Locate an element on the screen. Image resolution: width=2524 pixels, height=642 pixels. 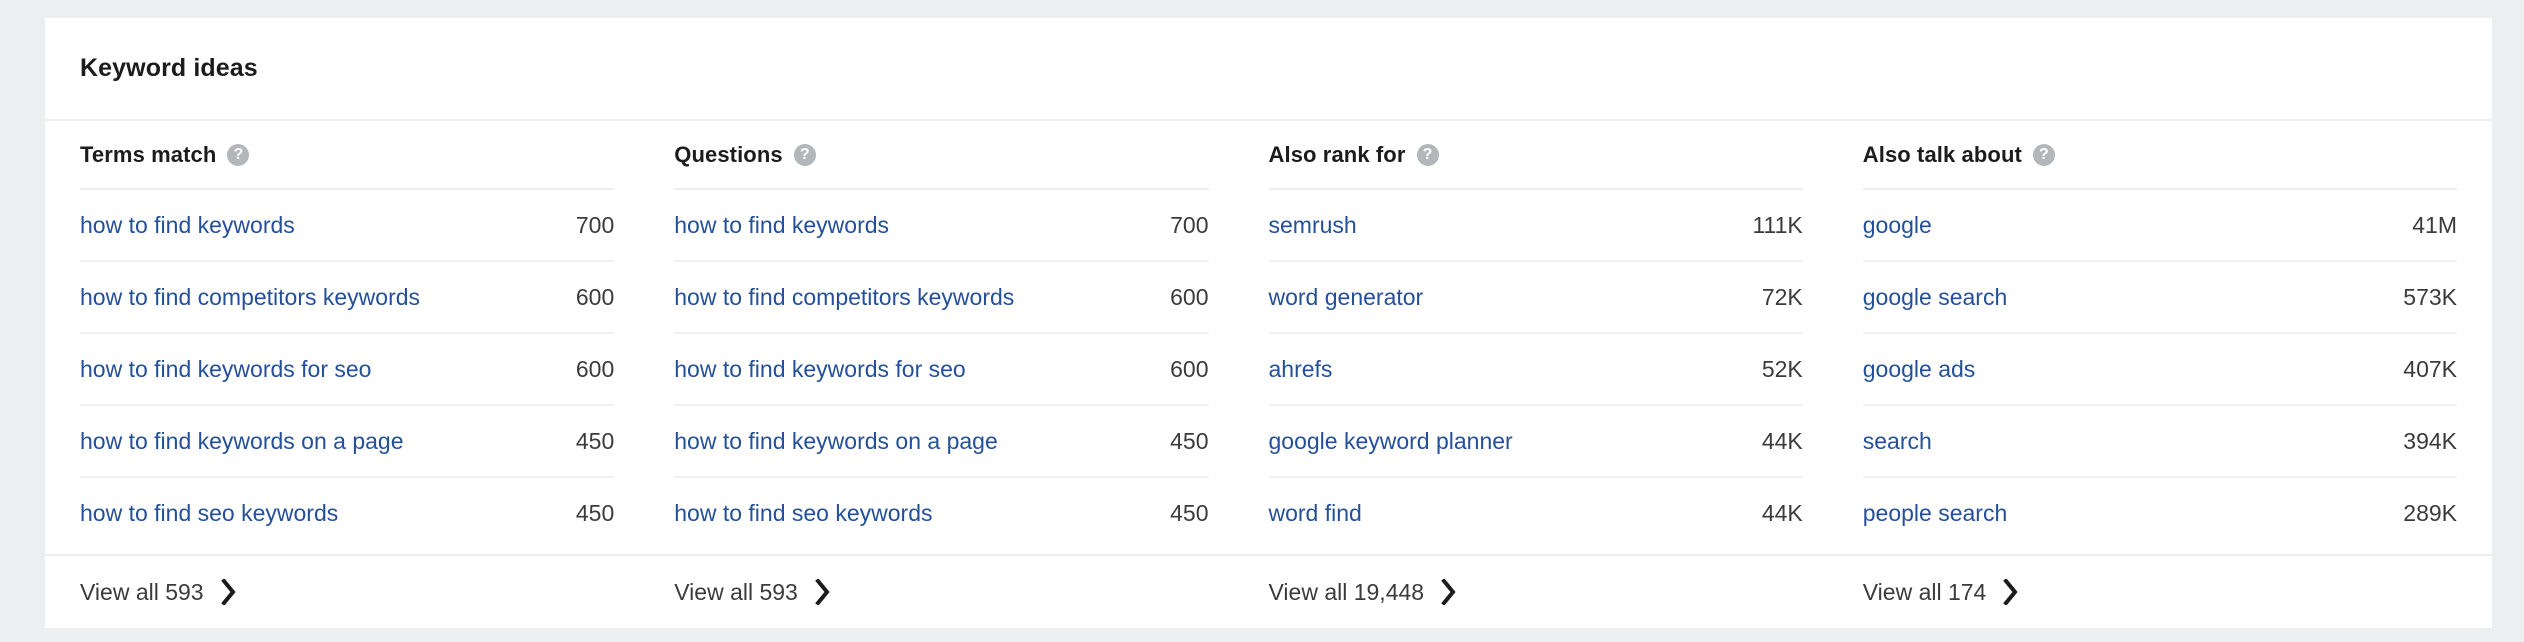
keyword-volume: 407K is located at coordinates (2430, 368).